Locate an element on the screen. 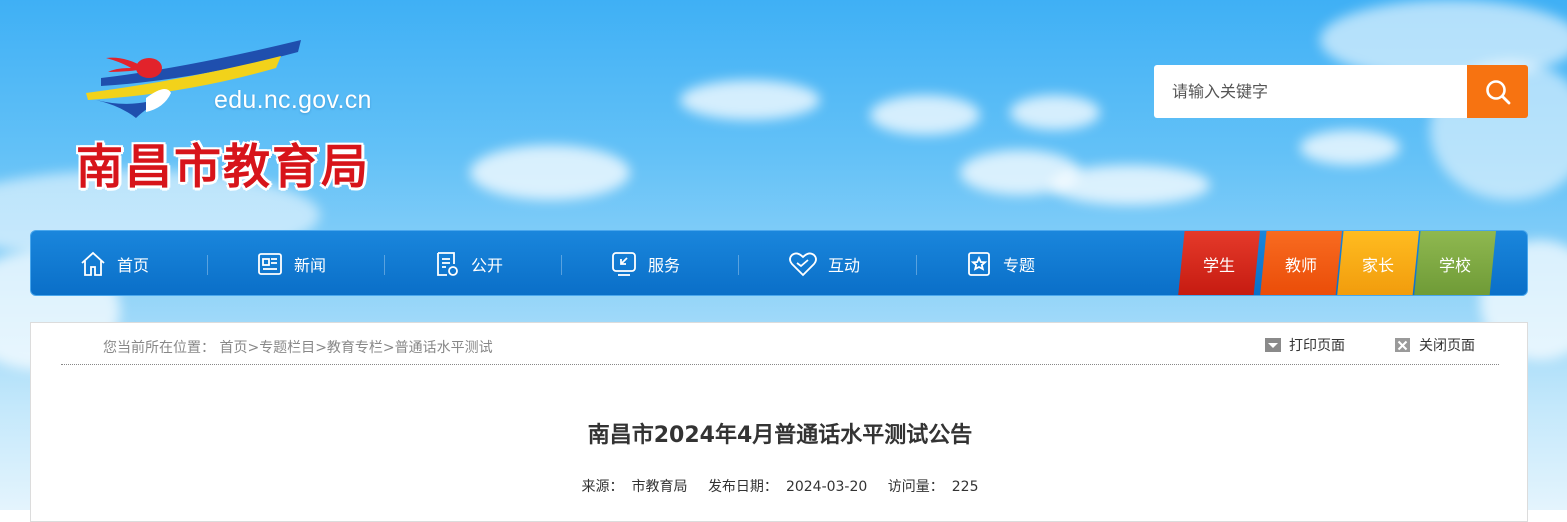  home-icon is located at coordinates (93, 263).